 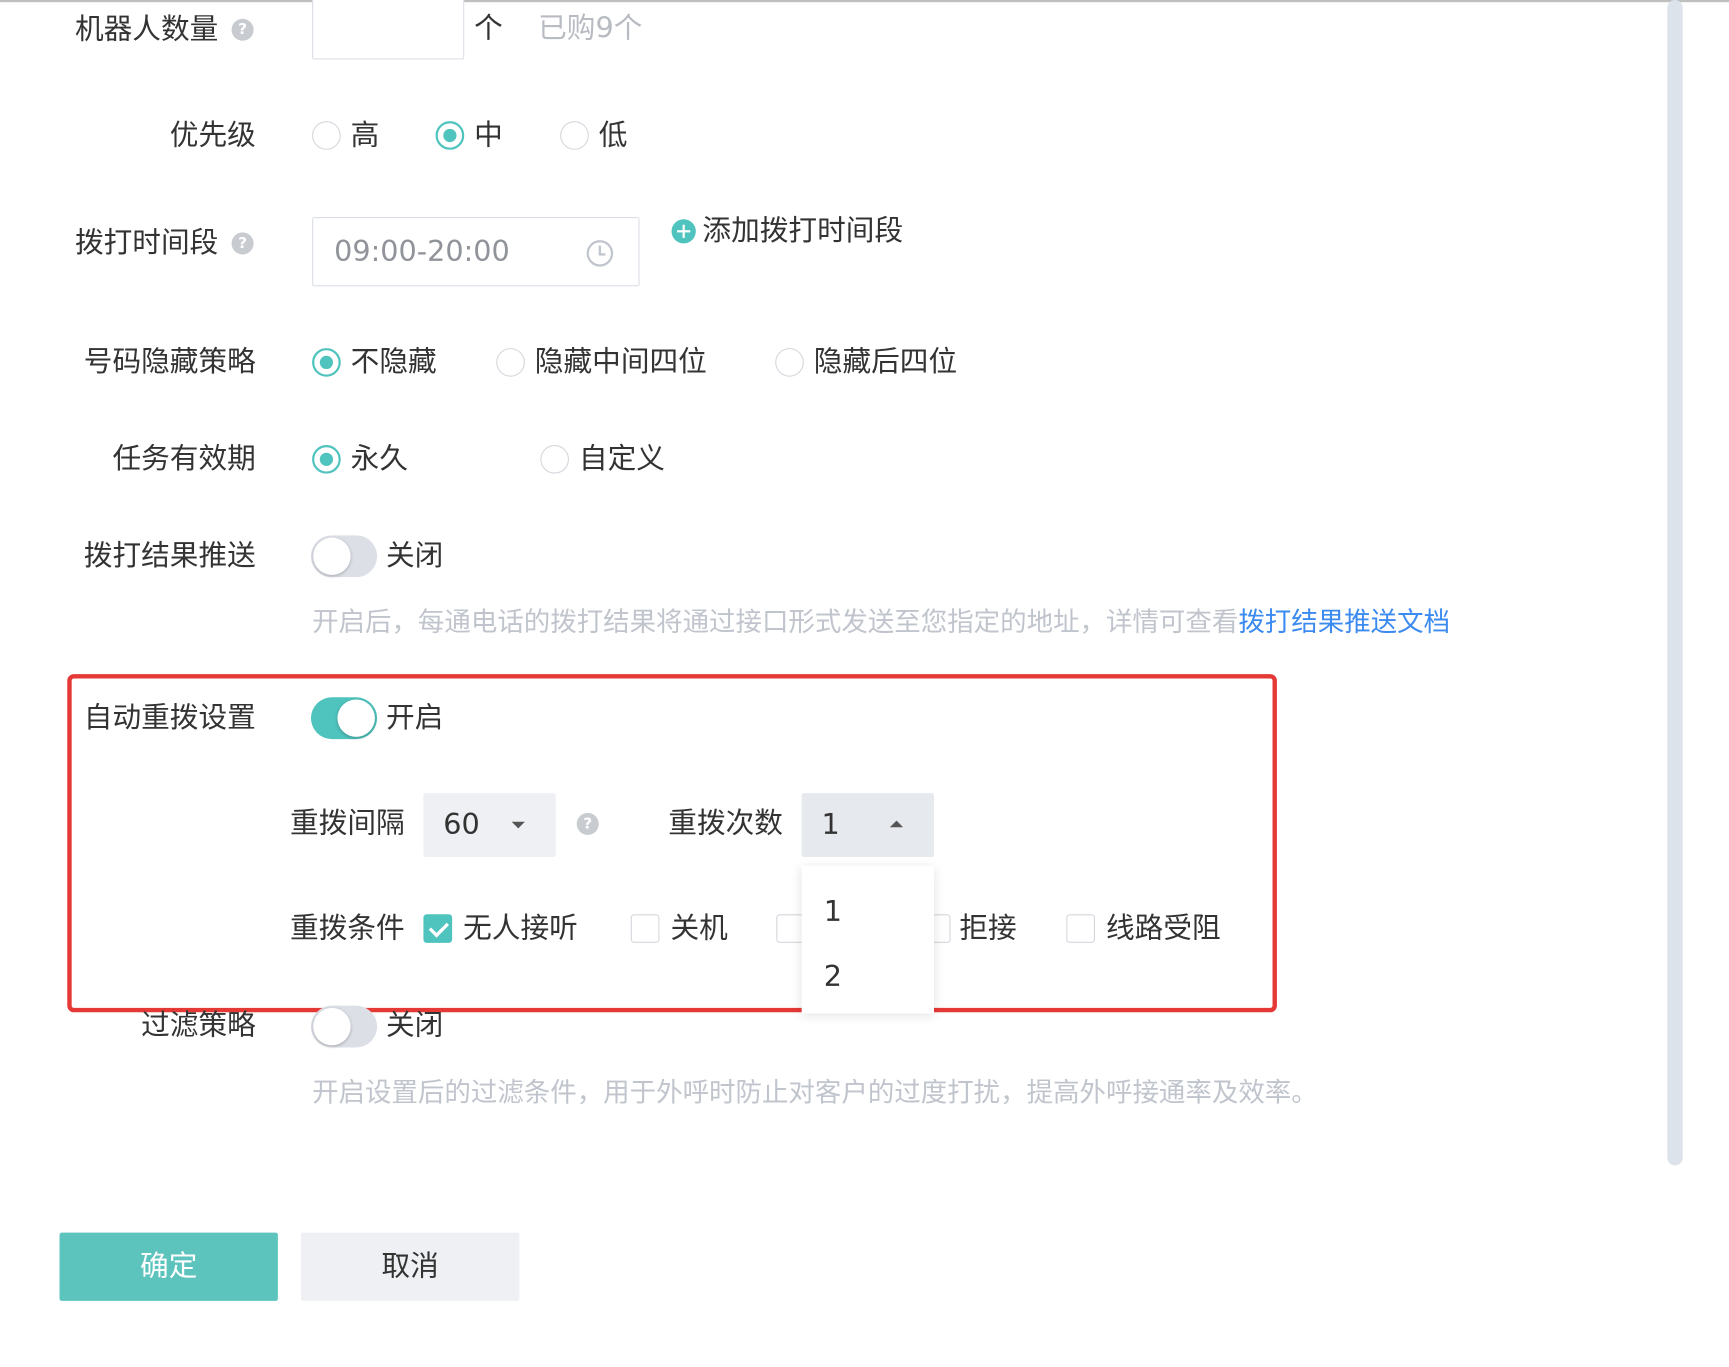 What do you see at coordinates (896, 824) in the screenshot?
I see `chevron-up-icon` at bounding box center [896, 824].